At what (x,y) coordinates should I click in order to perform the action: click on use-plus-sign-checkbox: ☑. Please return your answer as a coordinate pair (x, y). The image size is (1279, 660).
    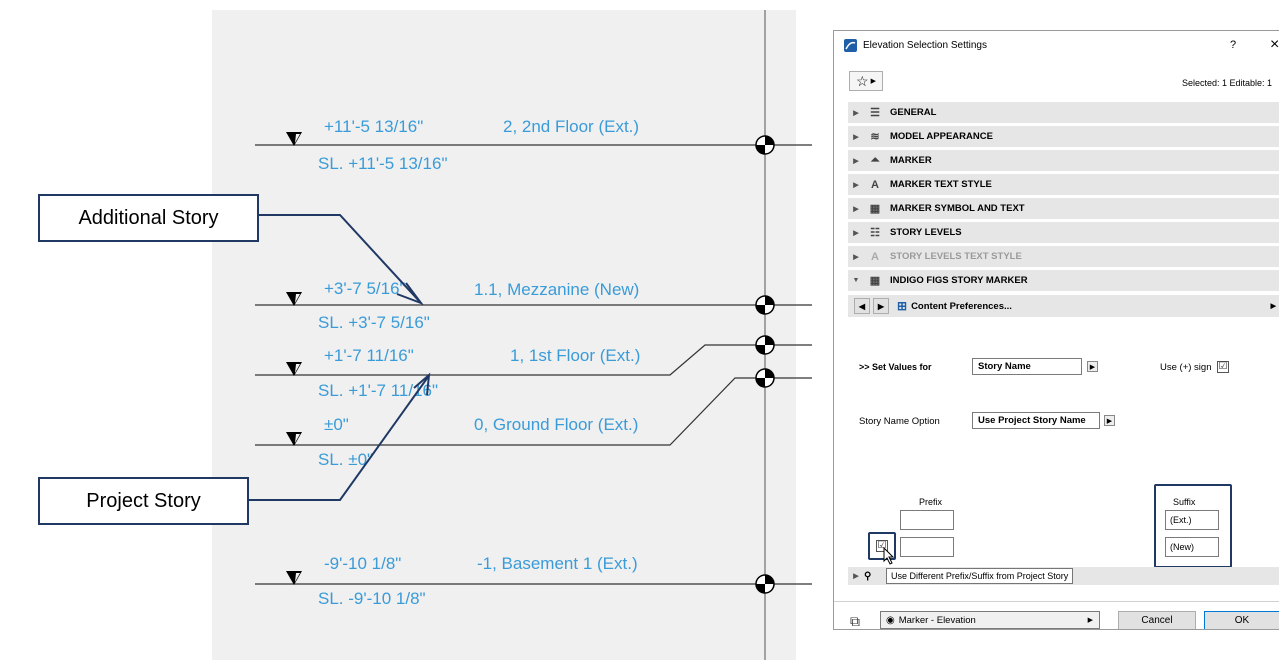
    Looking at the image, I should click on (1223, 367).